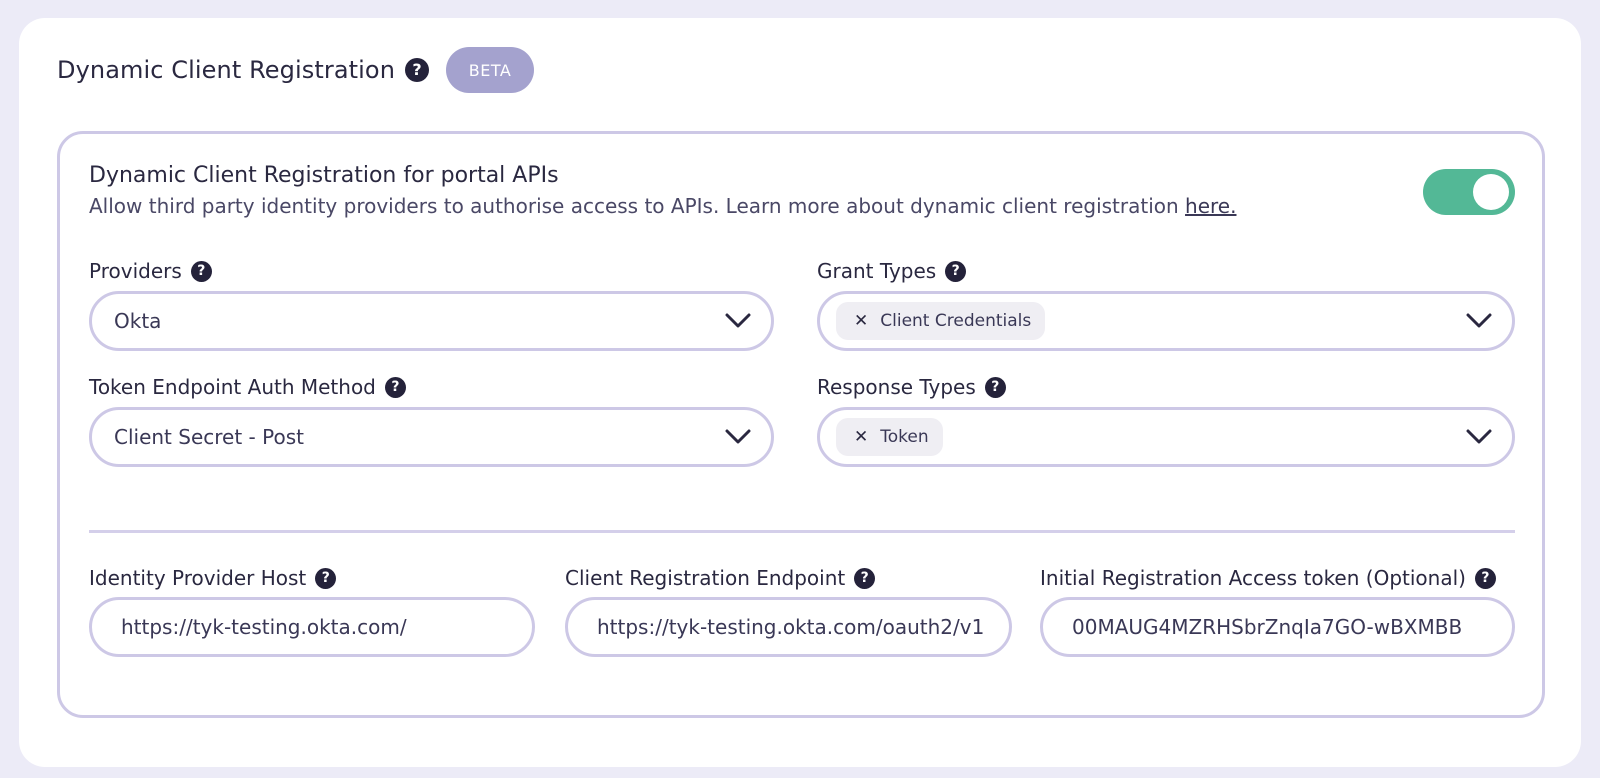 Image resolution: width=1600 pixels, height=778 pixels. I want to click on response-type-chip: ✕ Token, so click(889, 437).